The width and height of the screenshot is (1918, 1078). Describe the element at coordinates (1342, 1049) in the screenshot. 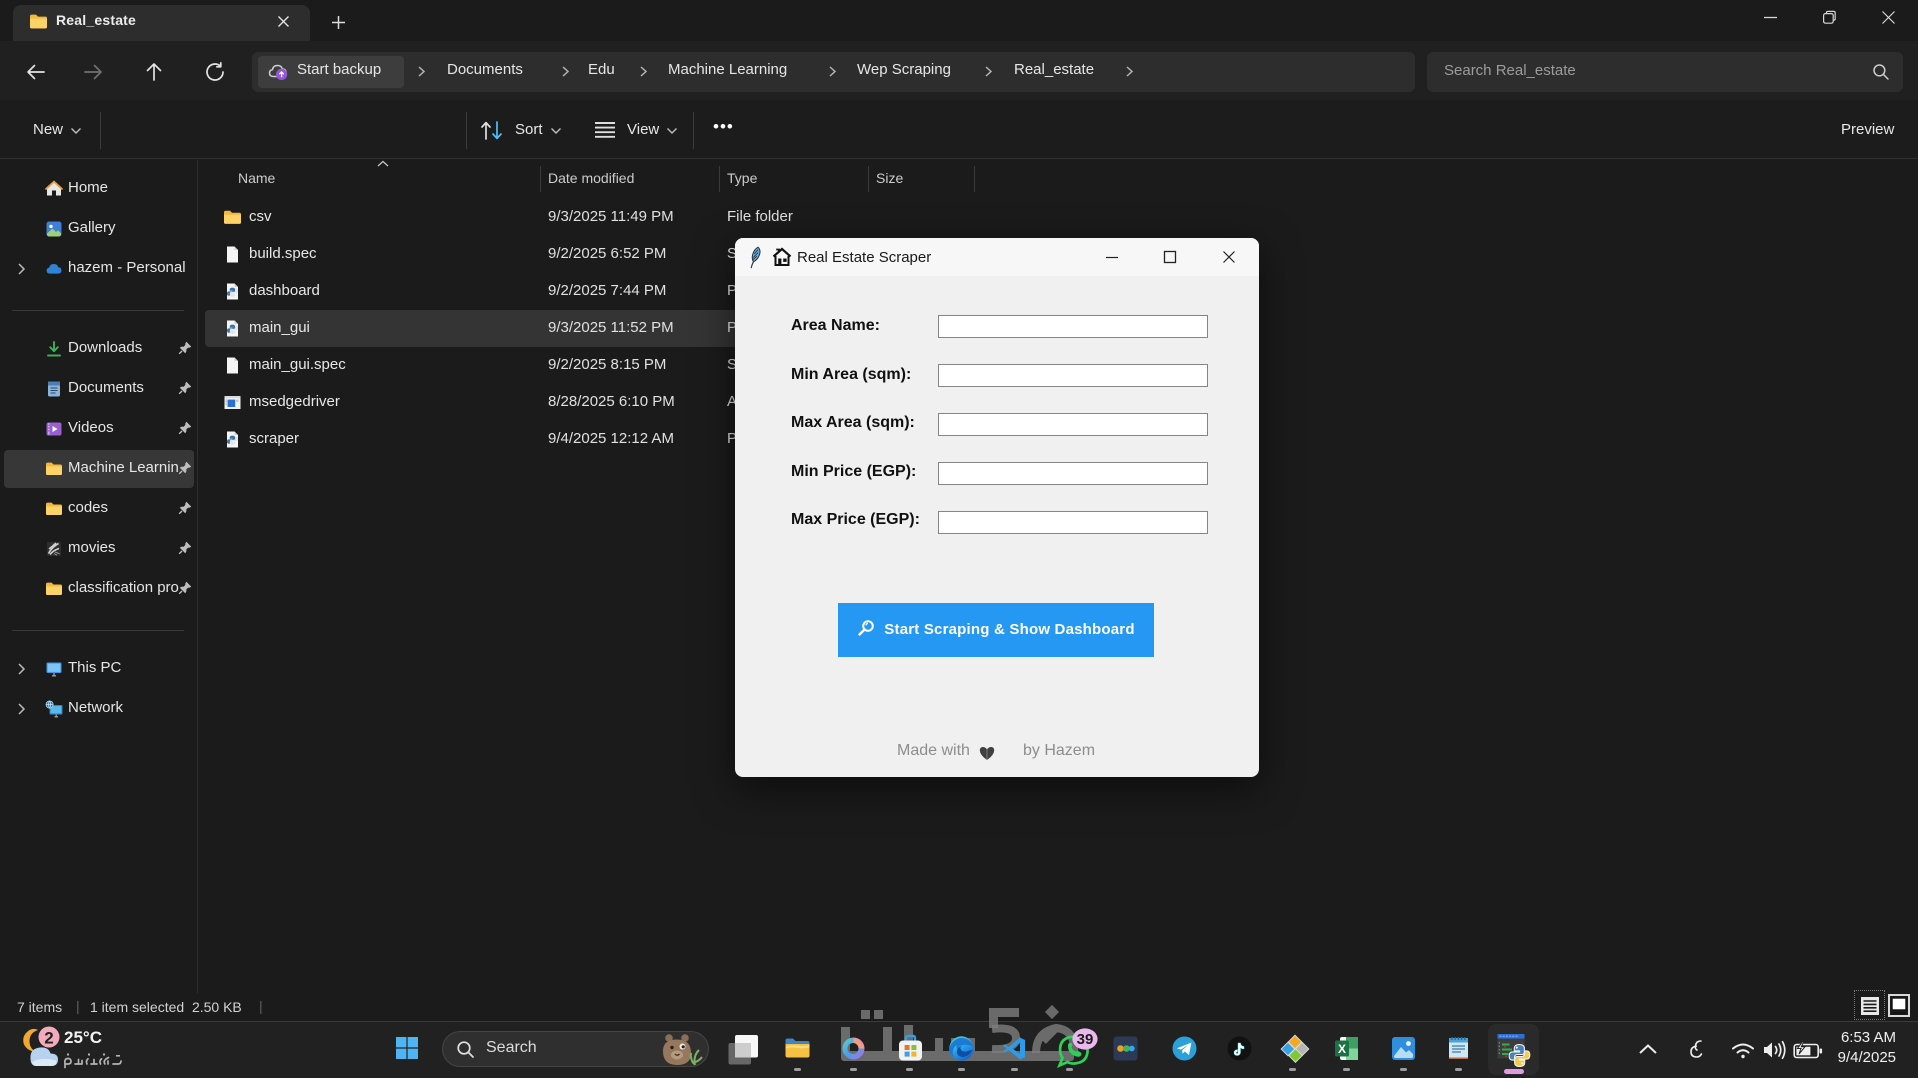

I see `svg-text: X` at that location.